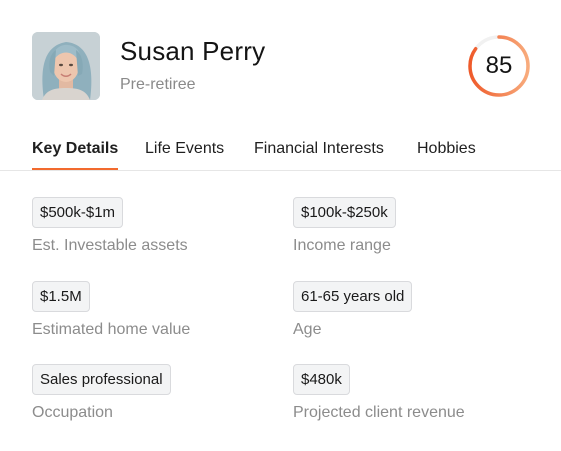  Describe the element at coordinates (344, 212) in the screenshot. I see `detail-value-chip: $100k-$250k` at that location.